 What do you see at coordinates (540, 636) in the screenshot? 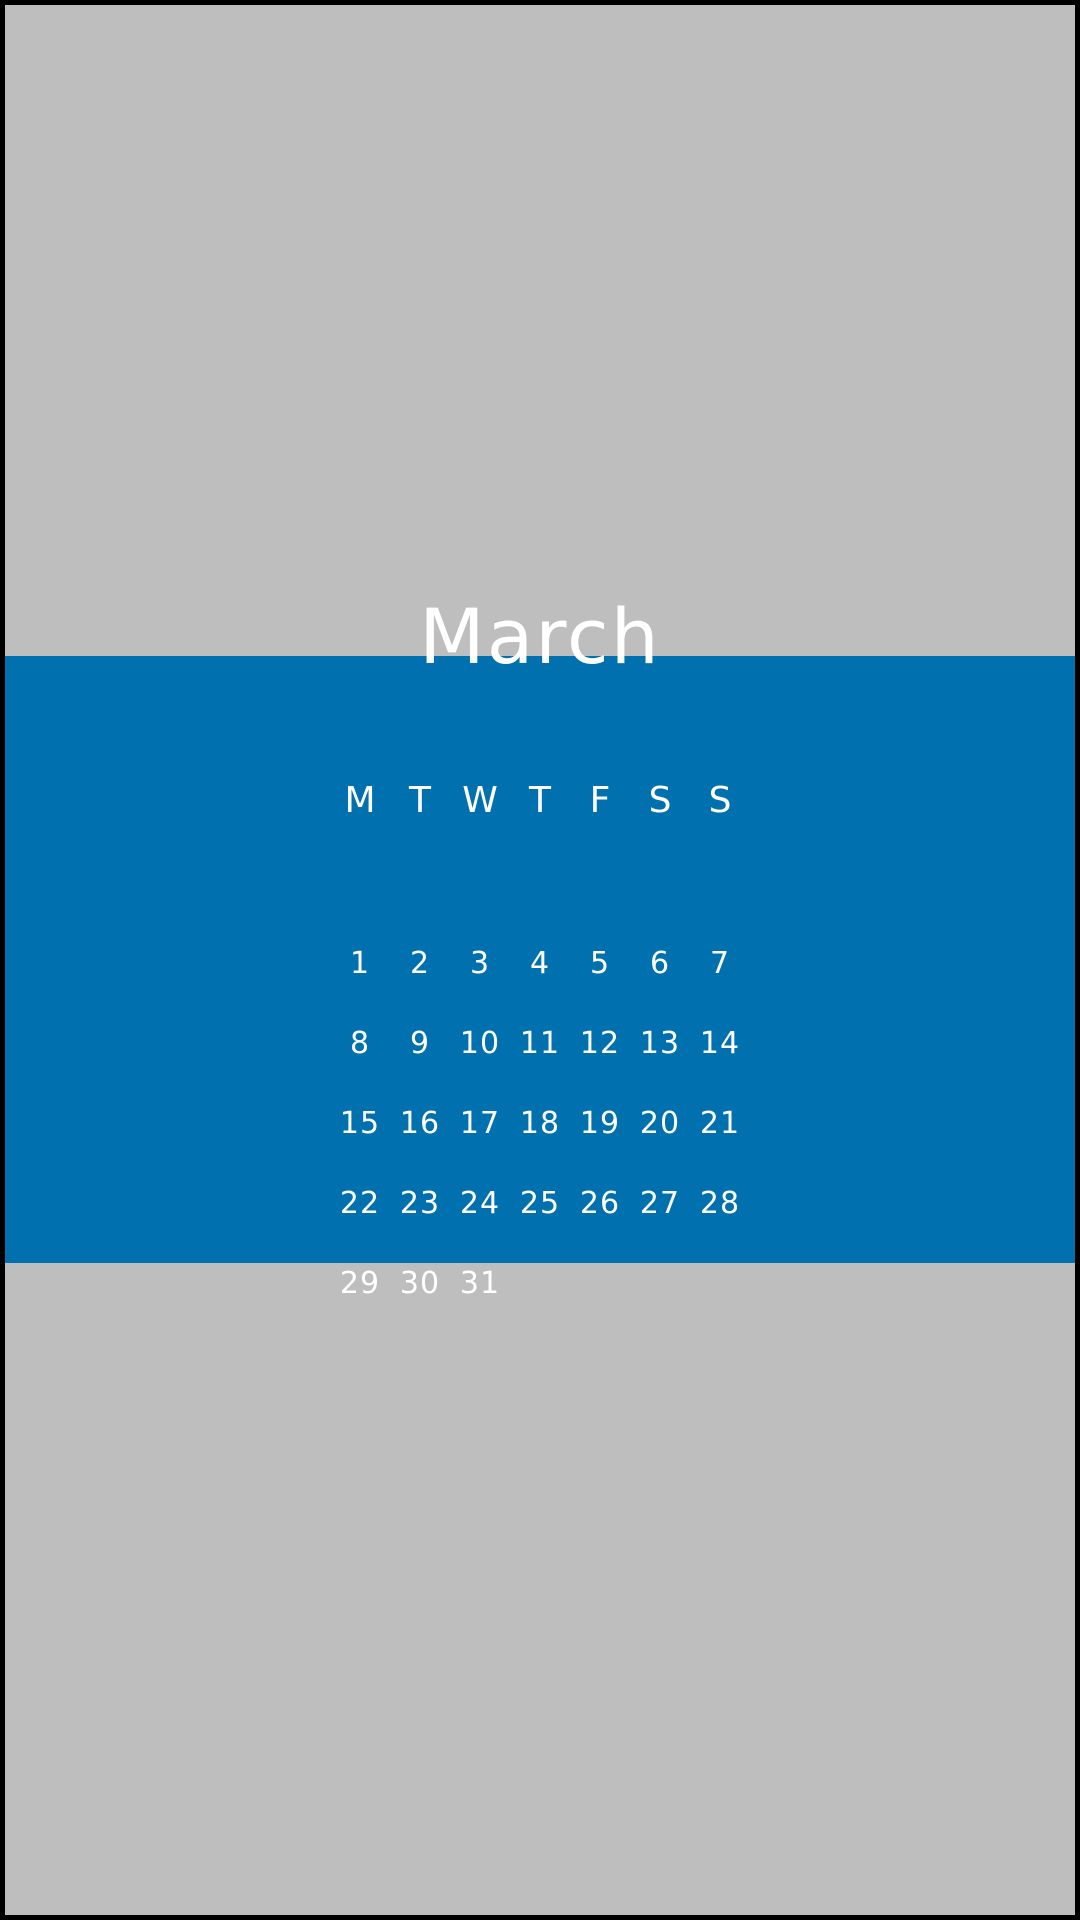
I see `month-title: March` at bounding box center [540, 636].